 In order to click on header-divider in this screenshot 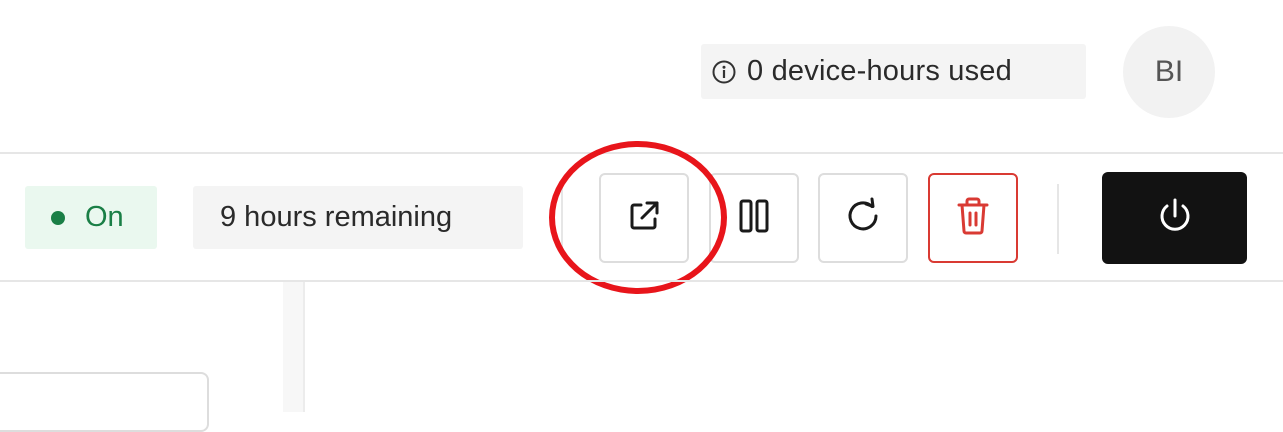, I will do `click(641, 153)`.